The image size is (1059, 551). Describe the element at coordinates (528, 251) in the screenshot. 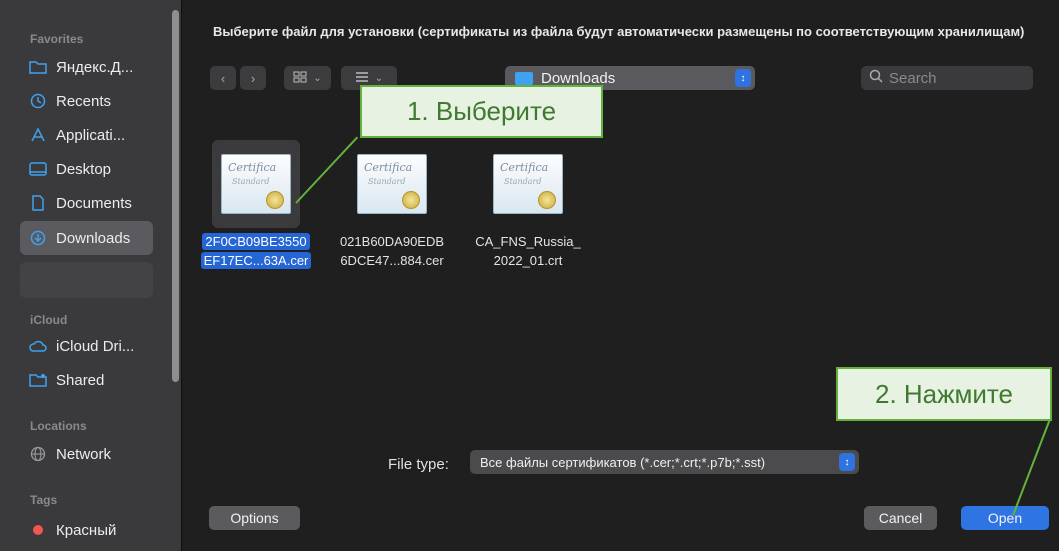

I see `file-name: CA_FNS_Russia_ 2022_01.crt` at that location.